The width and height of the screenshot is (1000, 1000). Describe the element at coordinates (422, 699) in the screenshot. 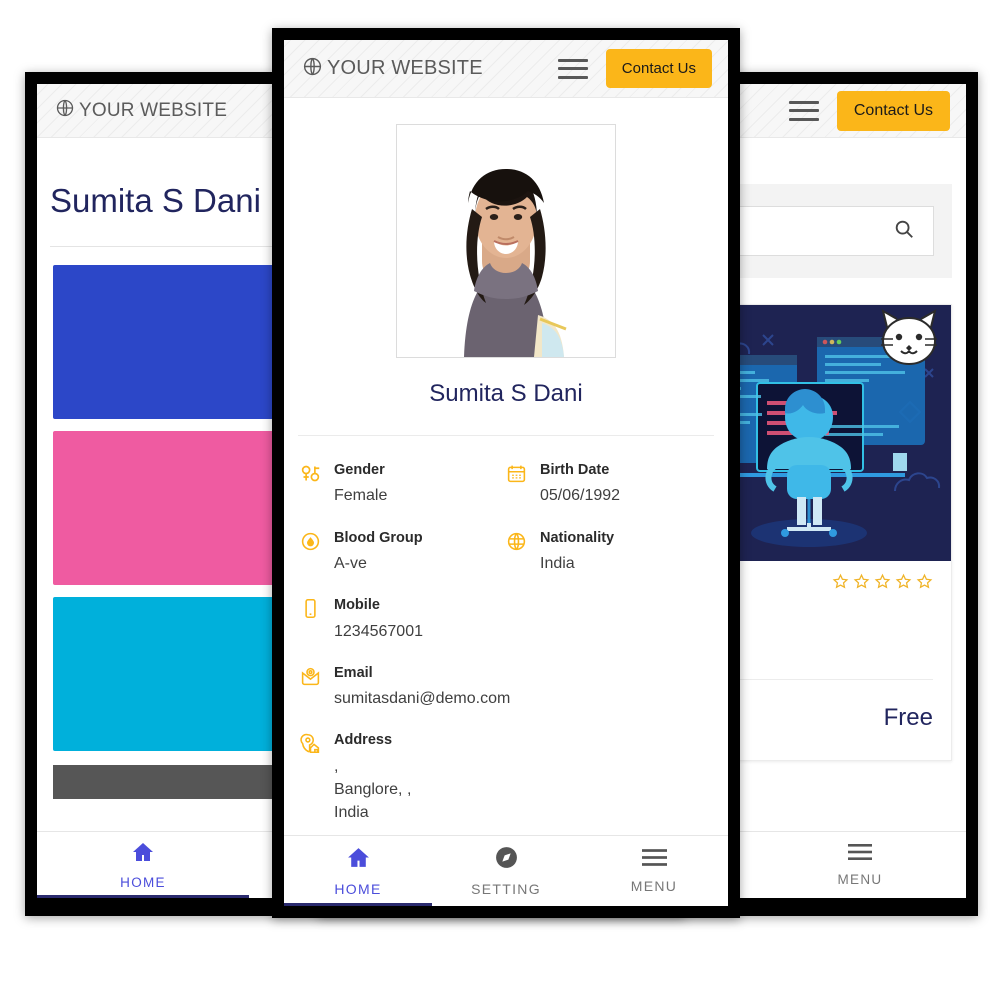

I see `detail-value: sumitasdani@demo.com` at that location.